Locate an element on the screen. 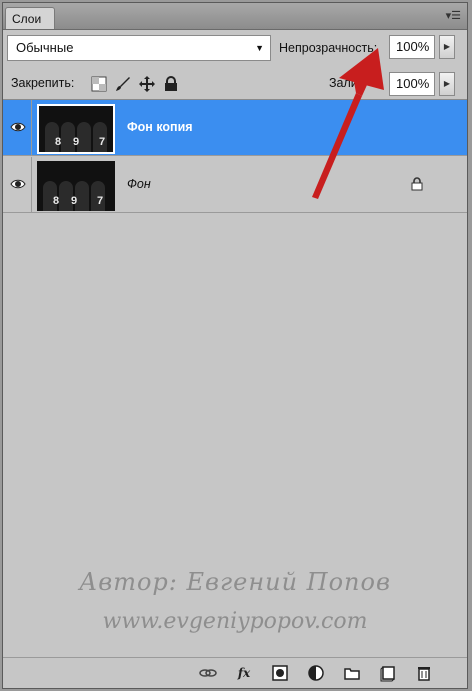  fill-label: Зали is located at coordinates (343, 83).